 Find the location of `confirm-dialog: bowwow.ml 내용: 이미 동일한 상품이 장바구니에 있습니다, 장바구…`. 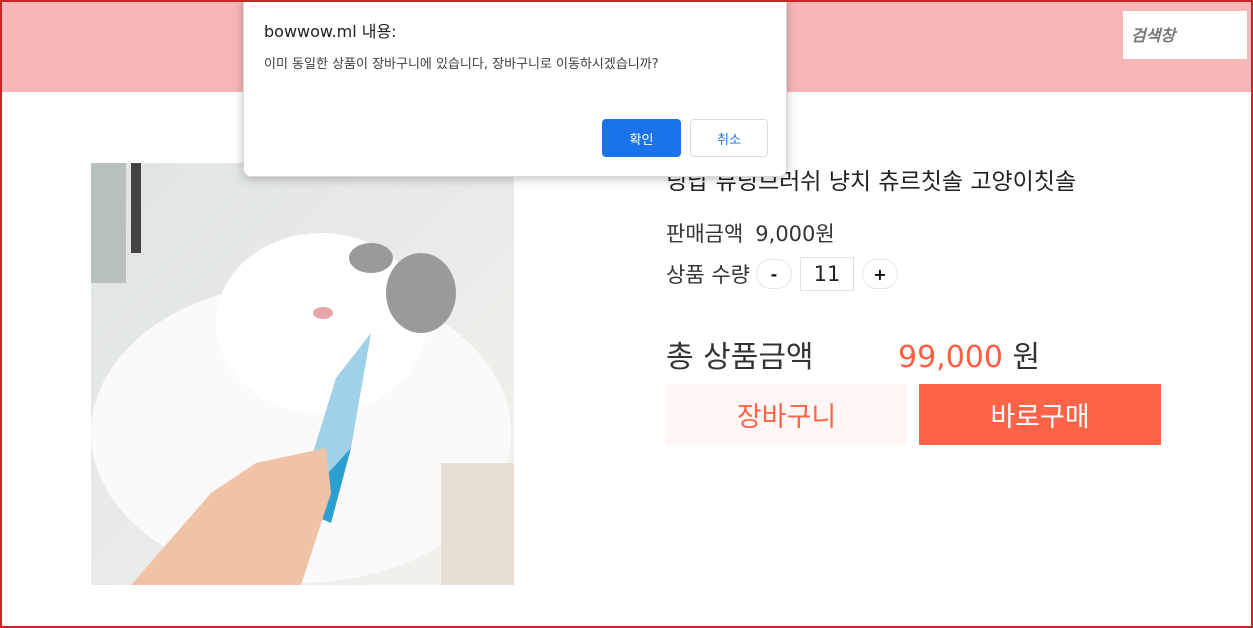

confirm-dialog: bowwow.ml 내용: 이미 동일한 상품이 장바구니에 있습니다, 장바구… is located at coordinates (515, 88).